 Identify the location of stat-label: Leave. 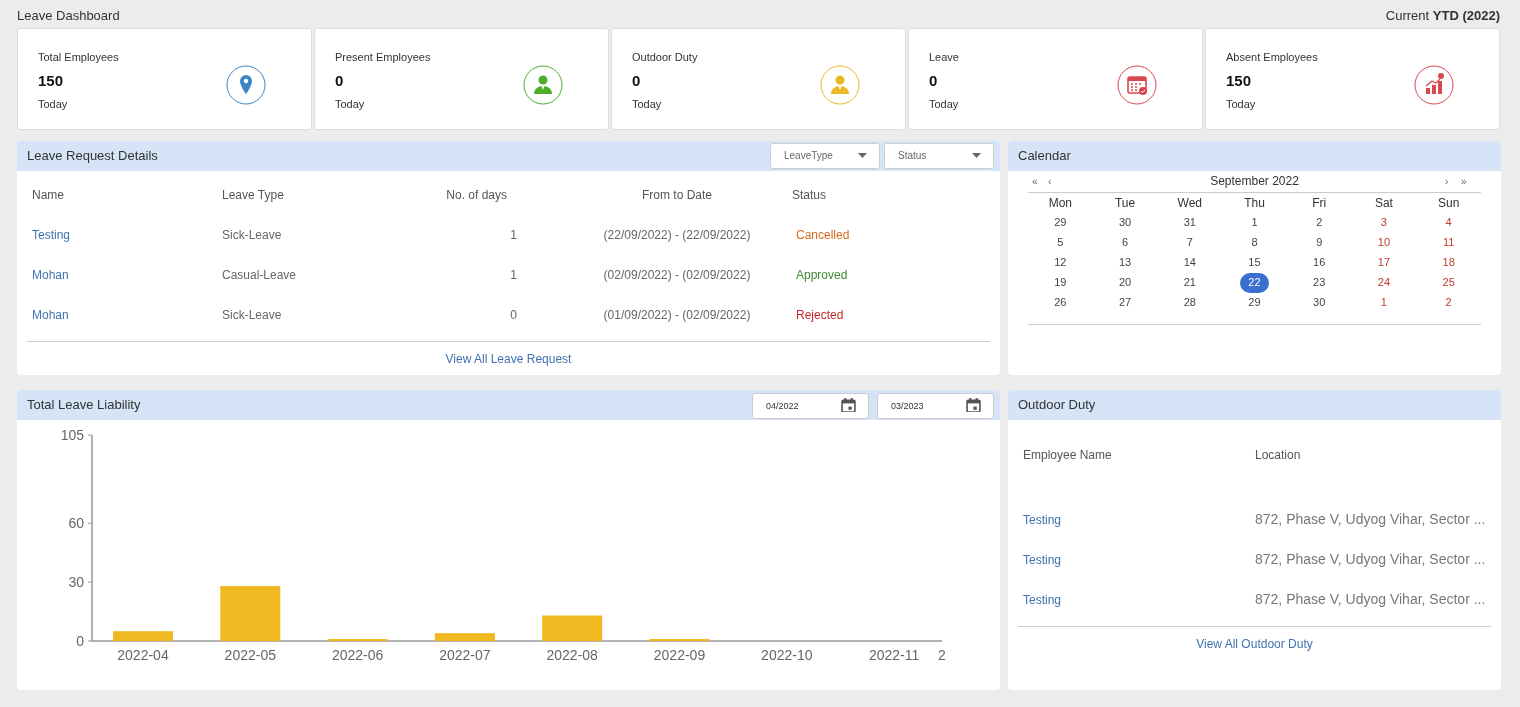
(944, 57).